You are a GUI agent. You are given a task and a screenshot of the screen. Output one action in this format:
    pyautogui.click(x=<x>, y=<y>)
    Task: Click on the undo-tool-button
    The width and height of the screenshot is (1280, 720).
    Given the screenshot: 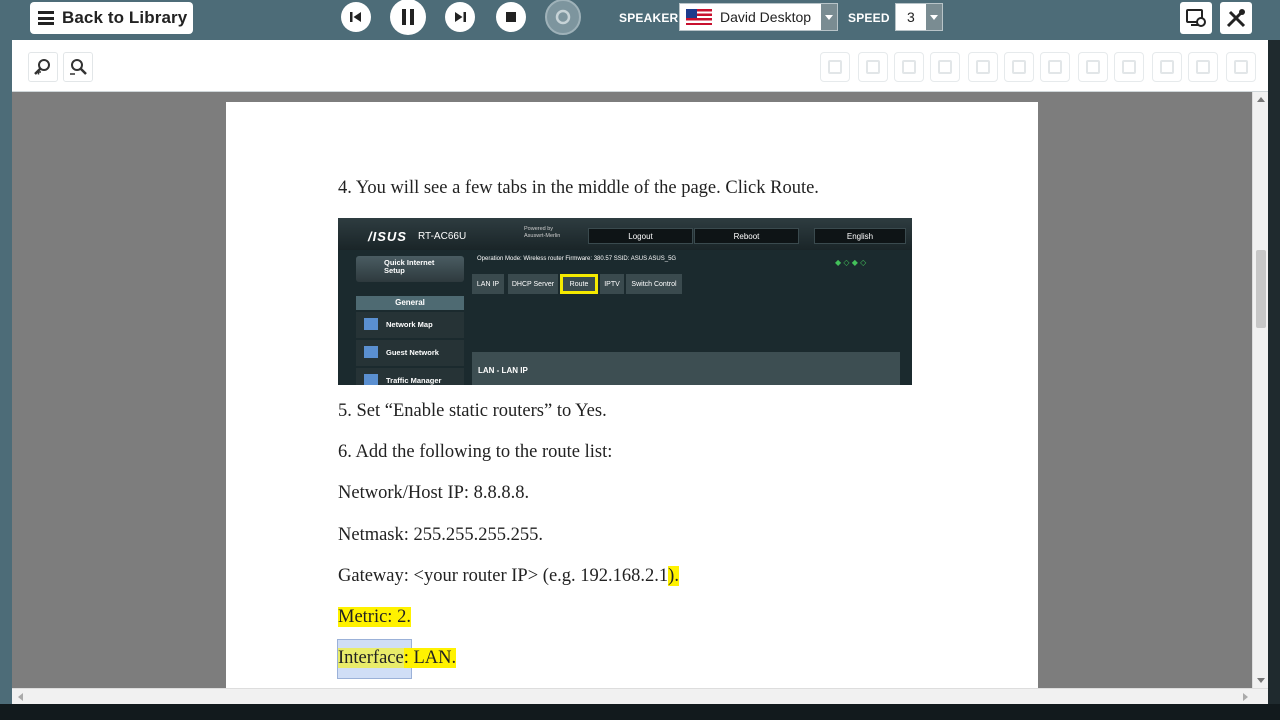 What is the action you would take?
    pyautogui.click(x=983, y=67)
    